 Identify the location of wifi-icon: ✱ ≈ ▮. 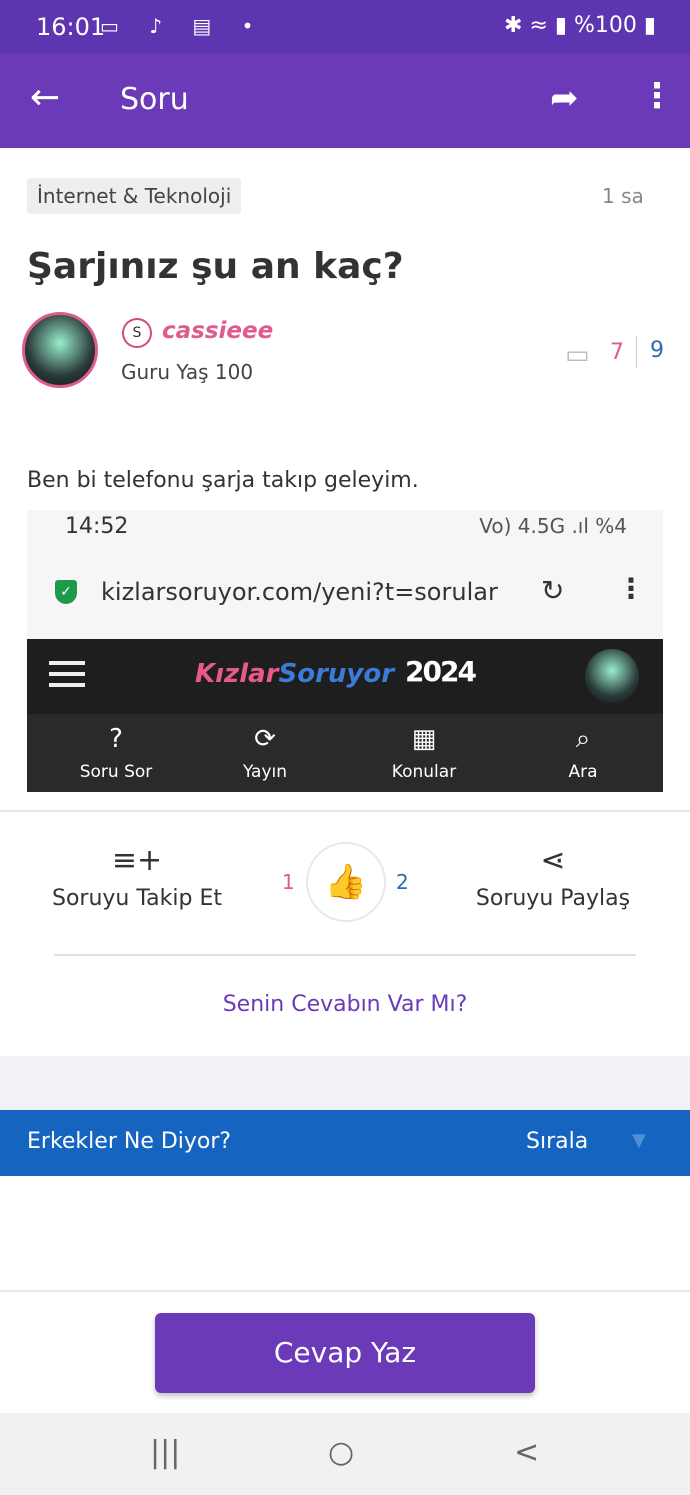
(539, 25).